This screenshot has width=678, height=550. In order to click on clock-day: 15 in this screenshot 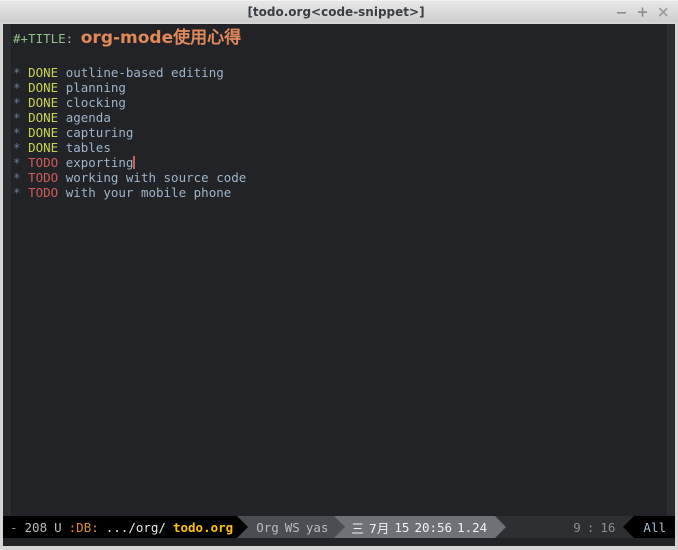, I will do `click(402, 527)`.